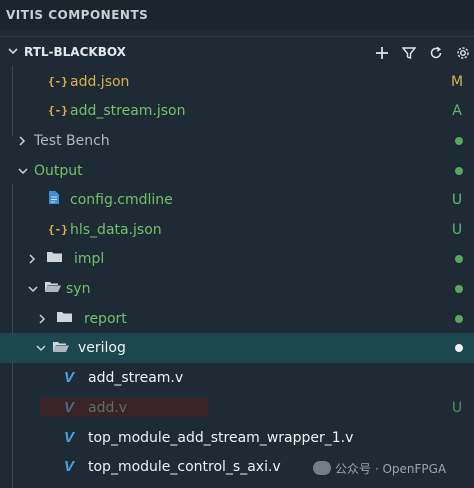 The height and width of the screenshot is (488, 474). I want to click on tree-item-add-json: {-} add.json M, so click(237, 81).